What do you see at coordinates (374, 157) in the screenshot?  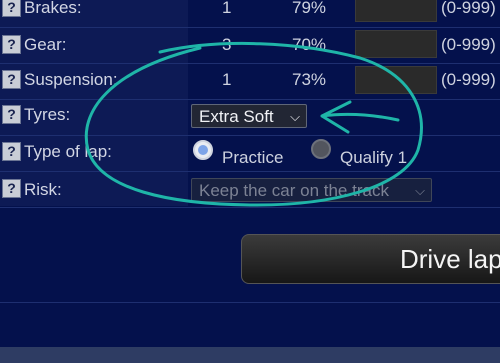 I see `qualify-label: Qualify 1` at bounding box center [374, 157].